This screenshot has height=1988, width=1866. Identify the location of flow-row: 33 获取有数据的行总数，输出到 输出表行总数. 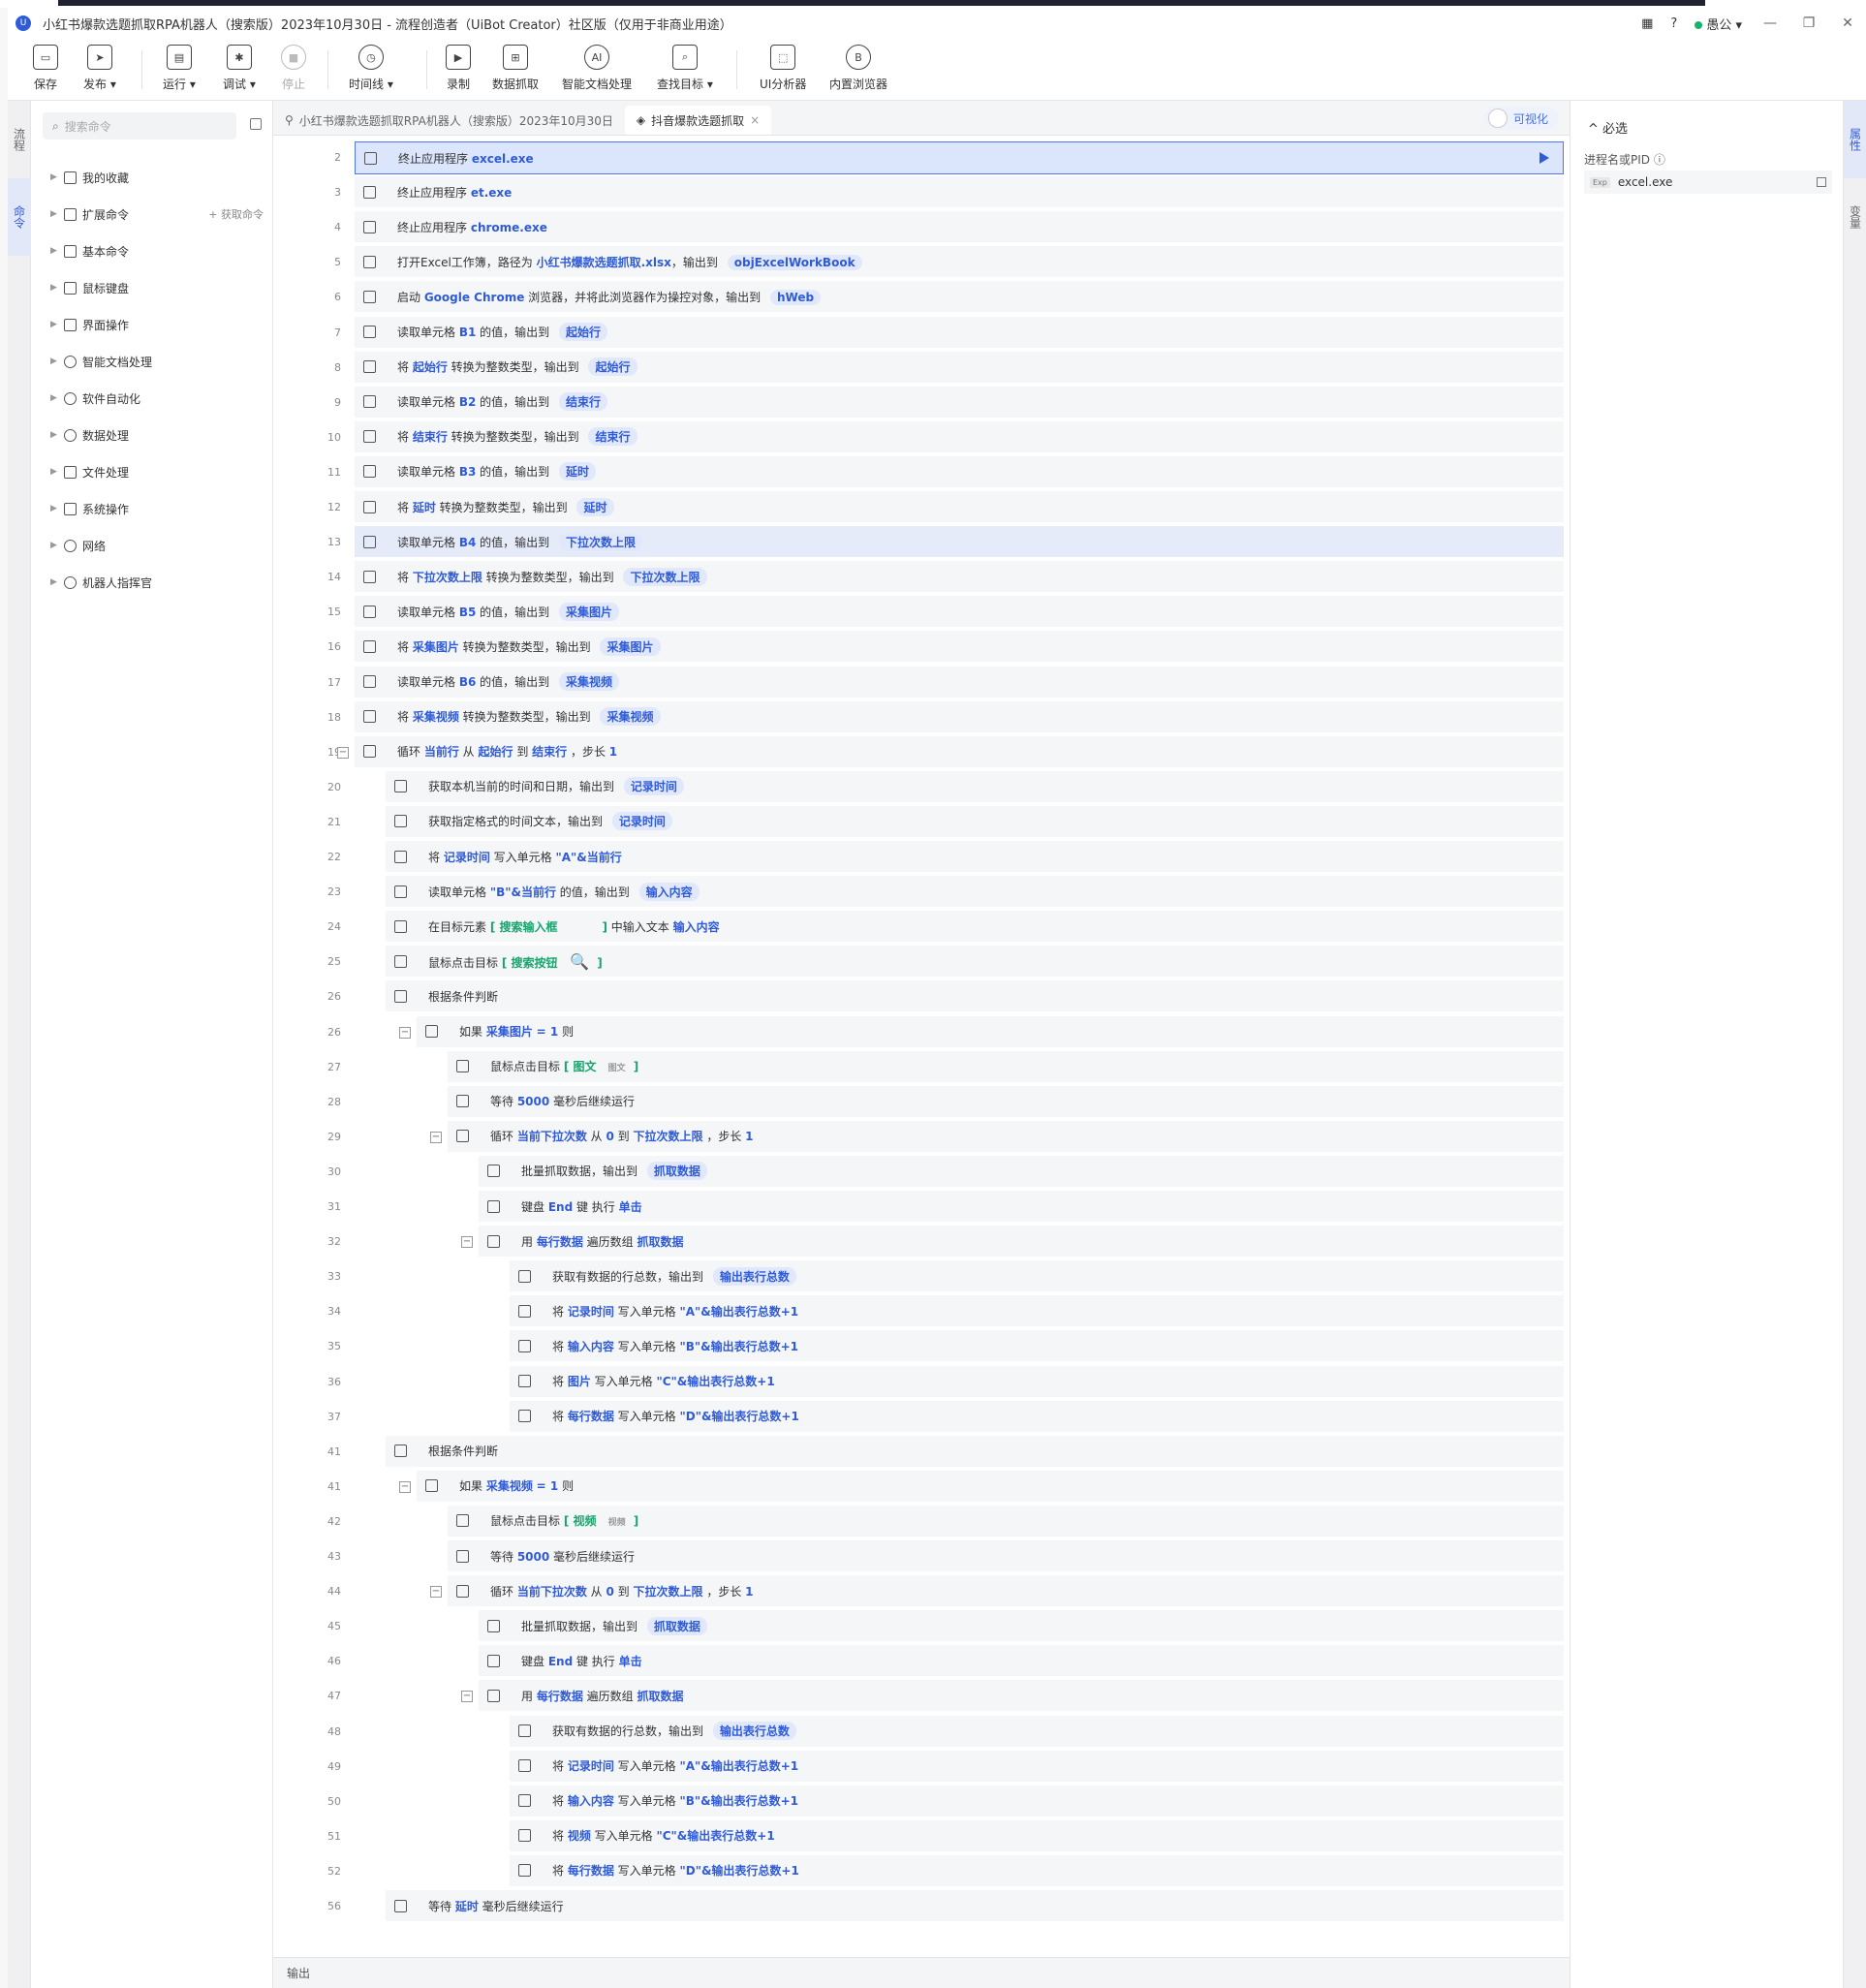
(921, 1277).